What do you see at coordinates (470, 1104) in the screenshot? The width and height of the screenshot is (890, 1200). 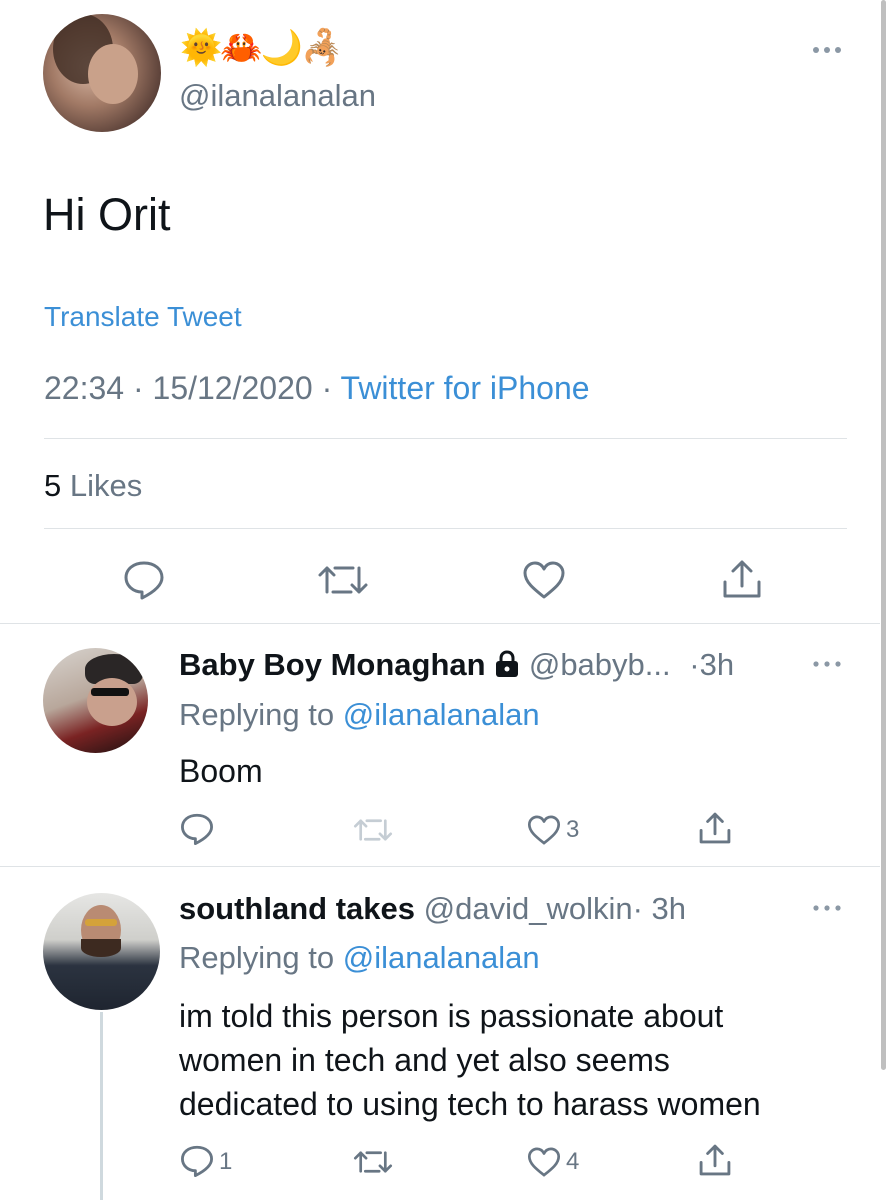 I see `reply-text-line: dedicated to using tech to harass women` at bounding box center [470, 1104].